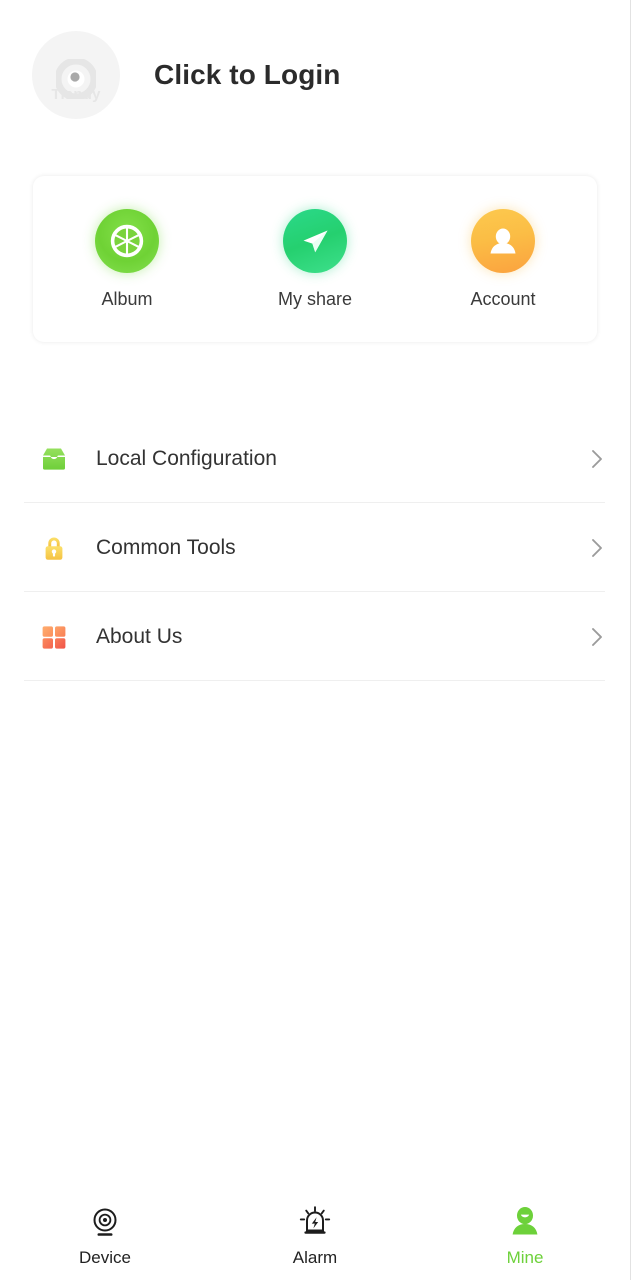 The image size is (631, 1280). What do you see at coordinates (105, 1219) in the screenshot?
I see `camera-outline-icon` at bounding box center [105, 1219].